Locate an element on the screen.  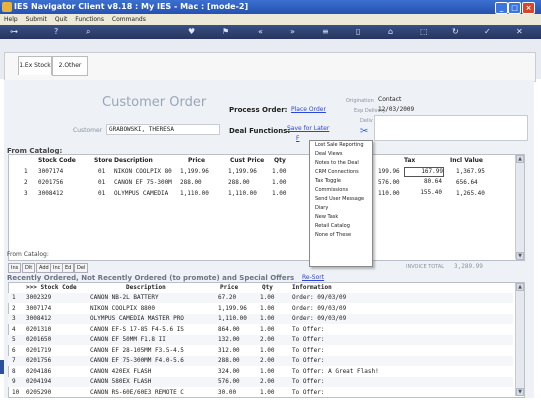
tax-cell: 167.99 is located at coordinates (424, 172).